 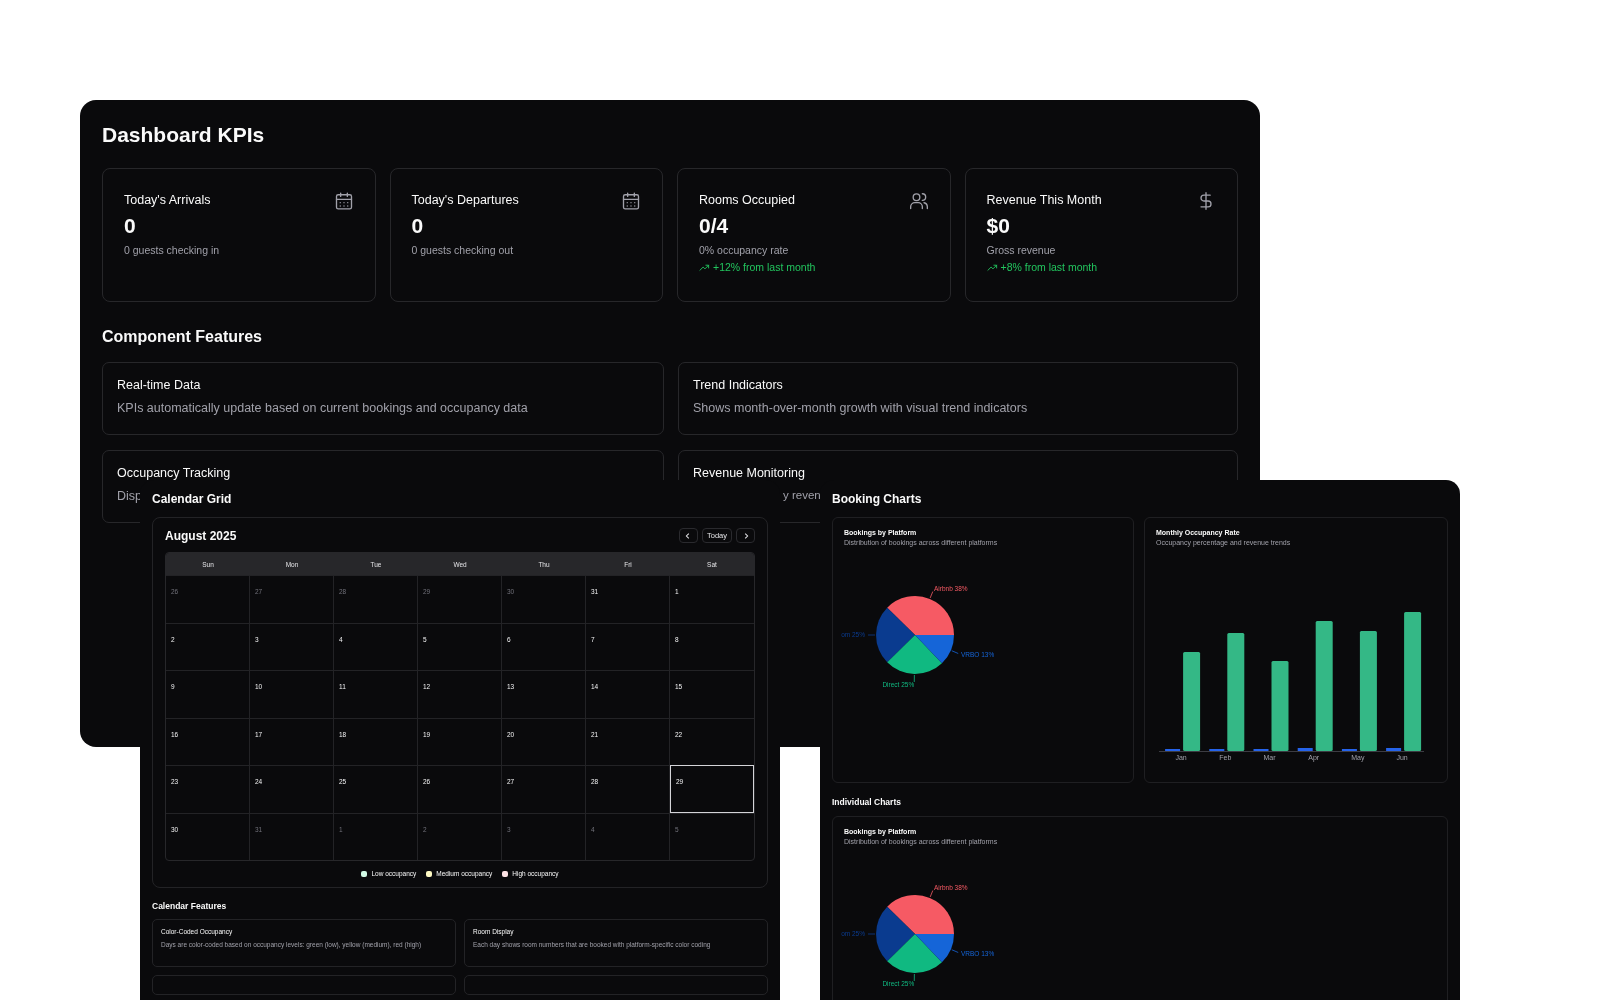 I want to click on kpi-subtitle: Gross revenue, so click(x=1021, y=250).